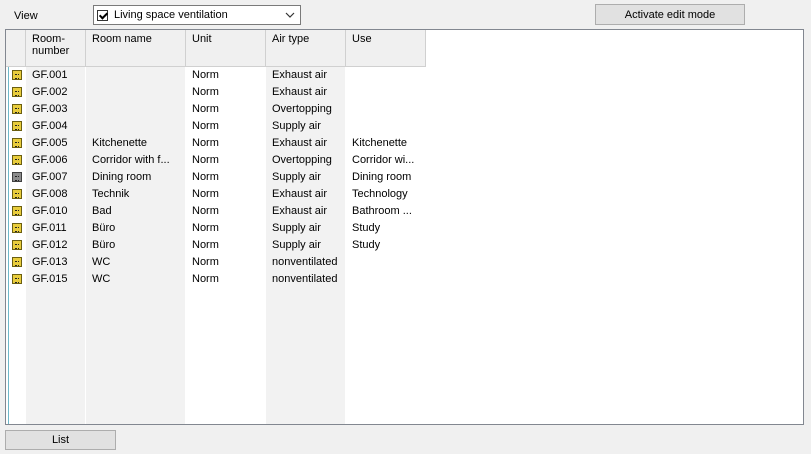 The width and height of the screenshot is (811, 454). I want to click on header-use: Use, so click(362, 39).